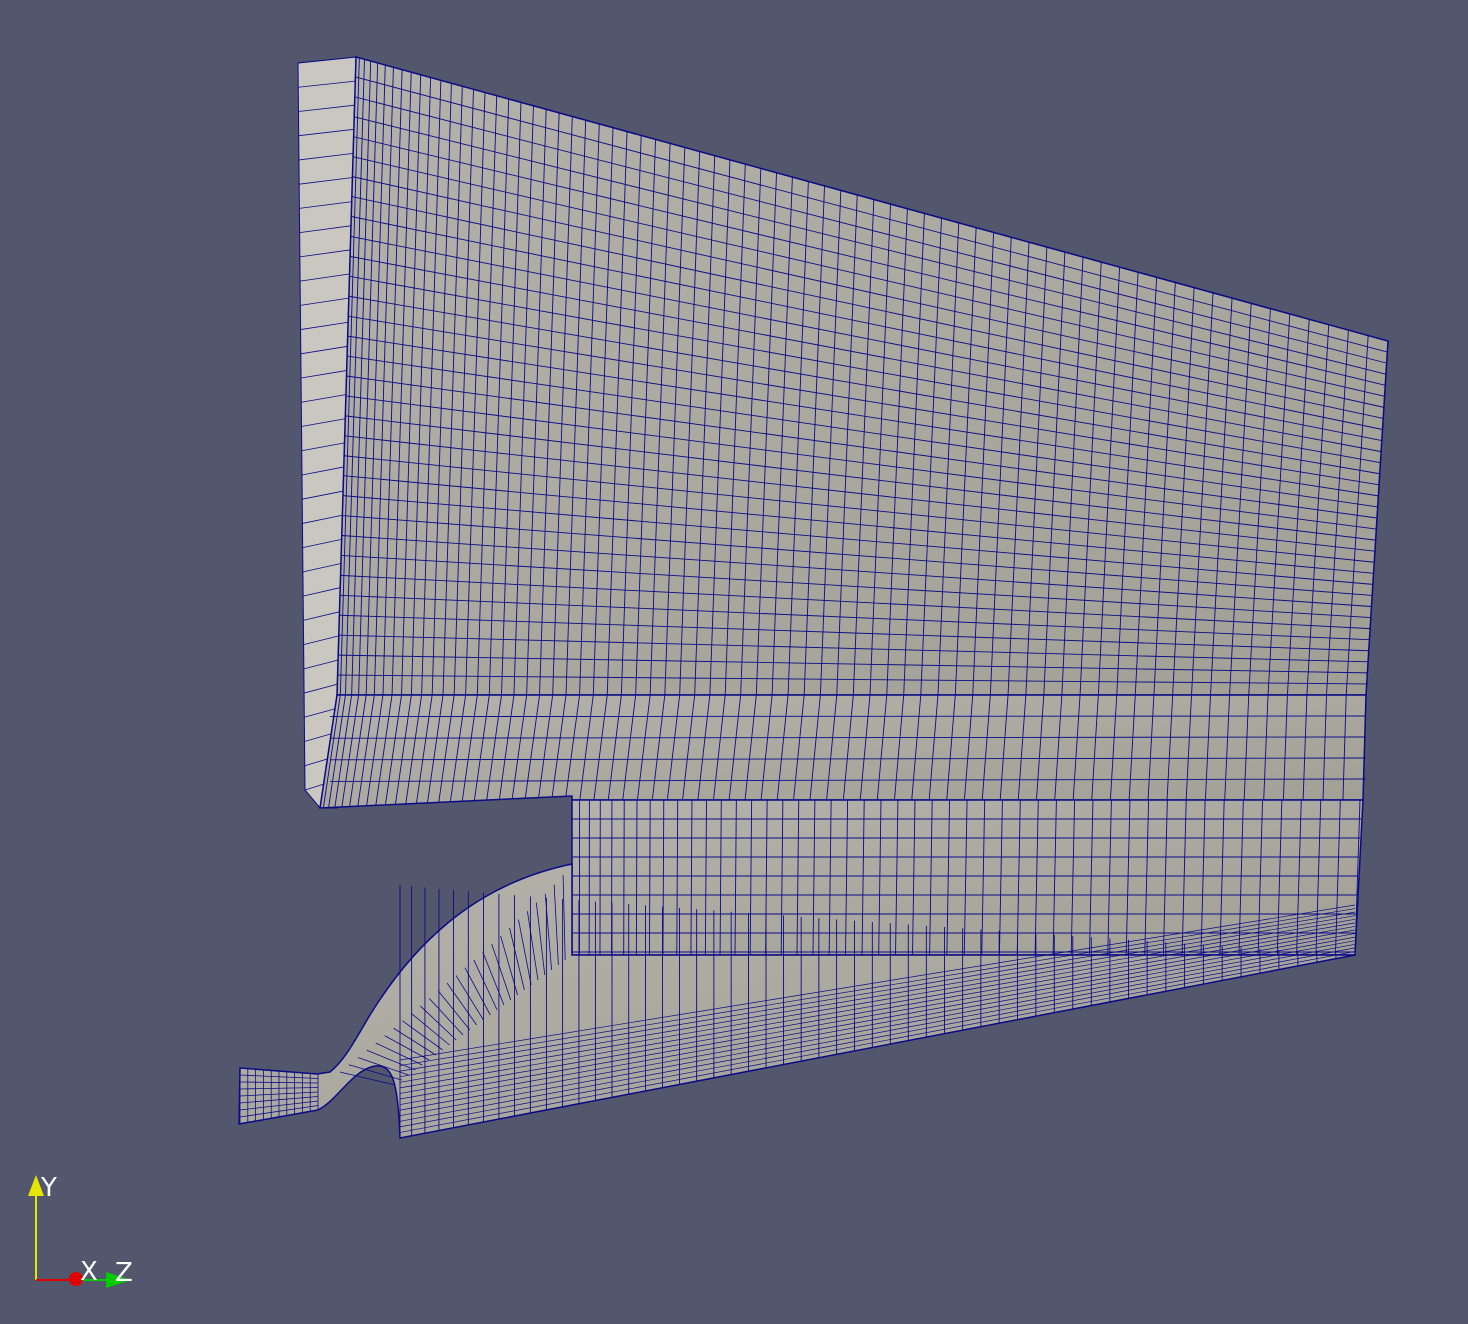 The height and width of the screenshot is (1324, 1468). What do you see at coordinates (843, 751) in the screenshot?
I see `step-mesh-block` at bounding box center [843, 751].